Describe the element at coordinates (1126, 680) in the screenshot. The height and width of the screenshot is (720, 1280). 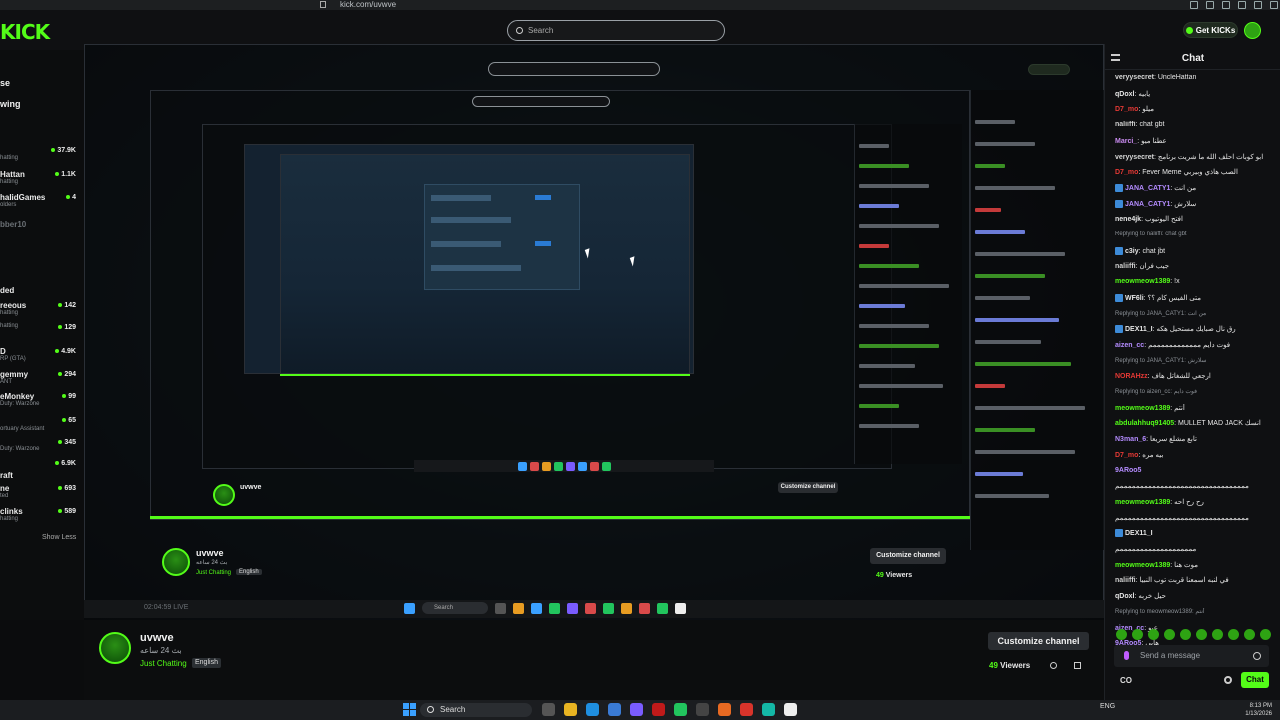
I see `points-icon: CO` at that location.